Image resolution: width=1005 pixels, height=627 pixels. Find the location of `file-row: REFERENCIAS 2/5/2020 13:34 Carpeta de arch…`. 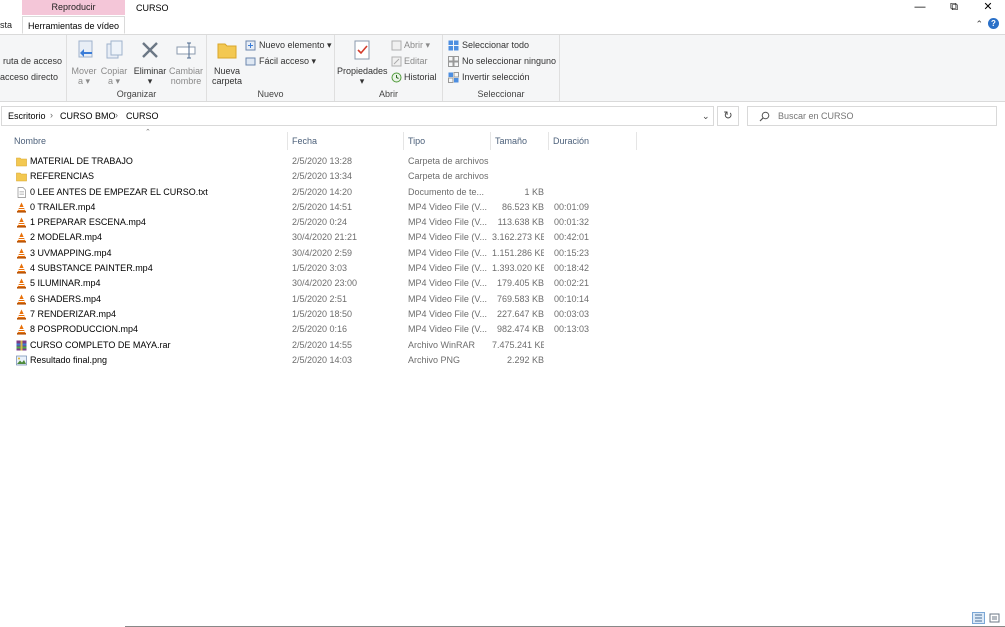

file-row: REFERENCIAS 2/5/2020 13:34 Carpeta de arch… is located at coordinates (502, 176).